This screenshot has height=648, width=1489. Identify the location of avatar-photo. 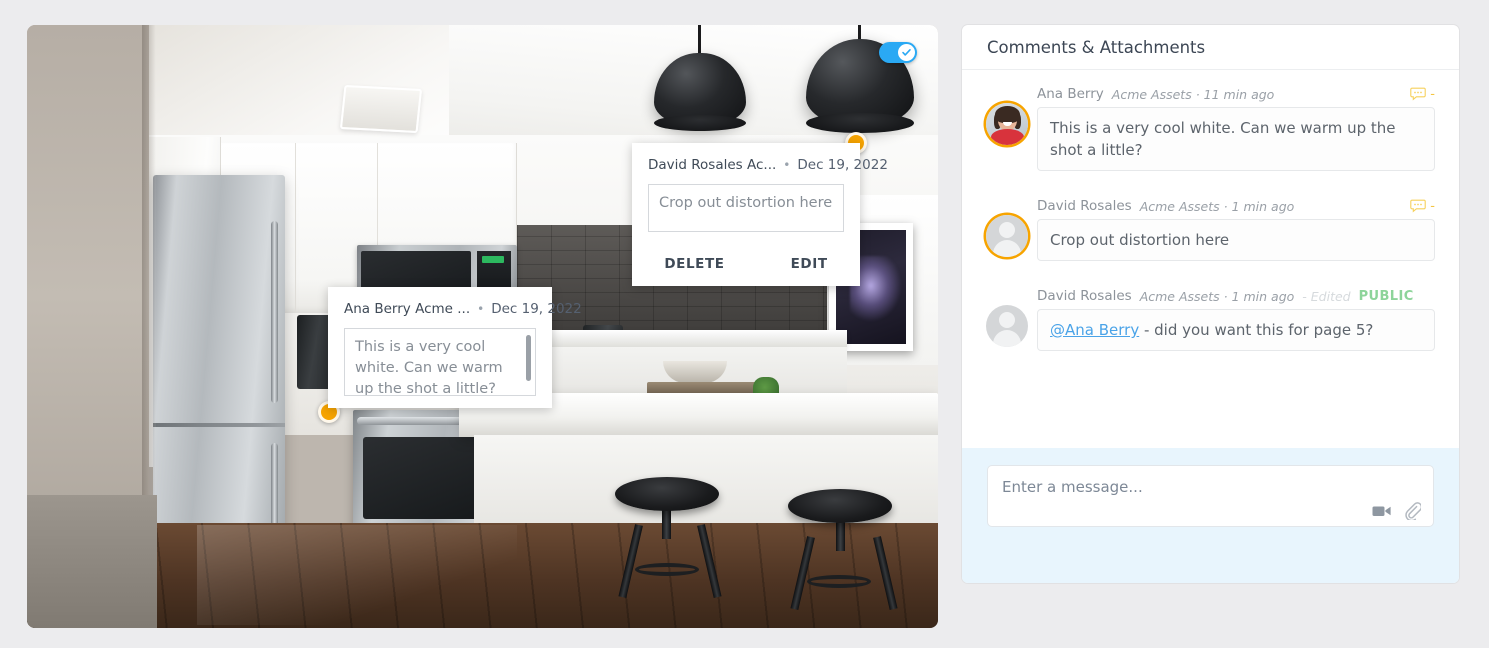
(1007, 124).